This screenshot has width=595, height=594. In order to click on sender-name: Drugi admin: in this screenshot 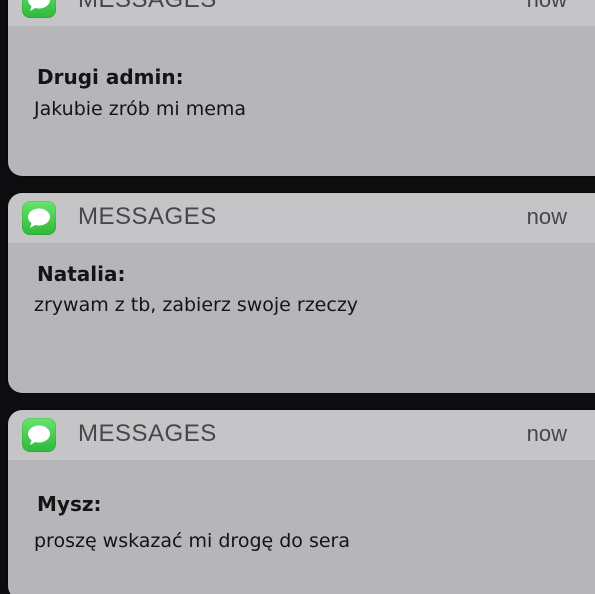, I will do `click(110, 77)`.